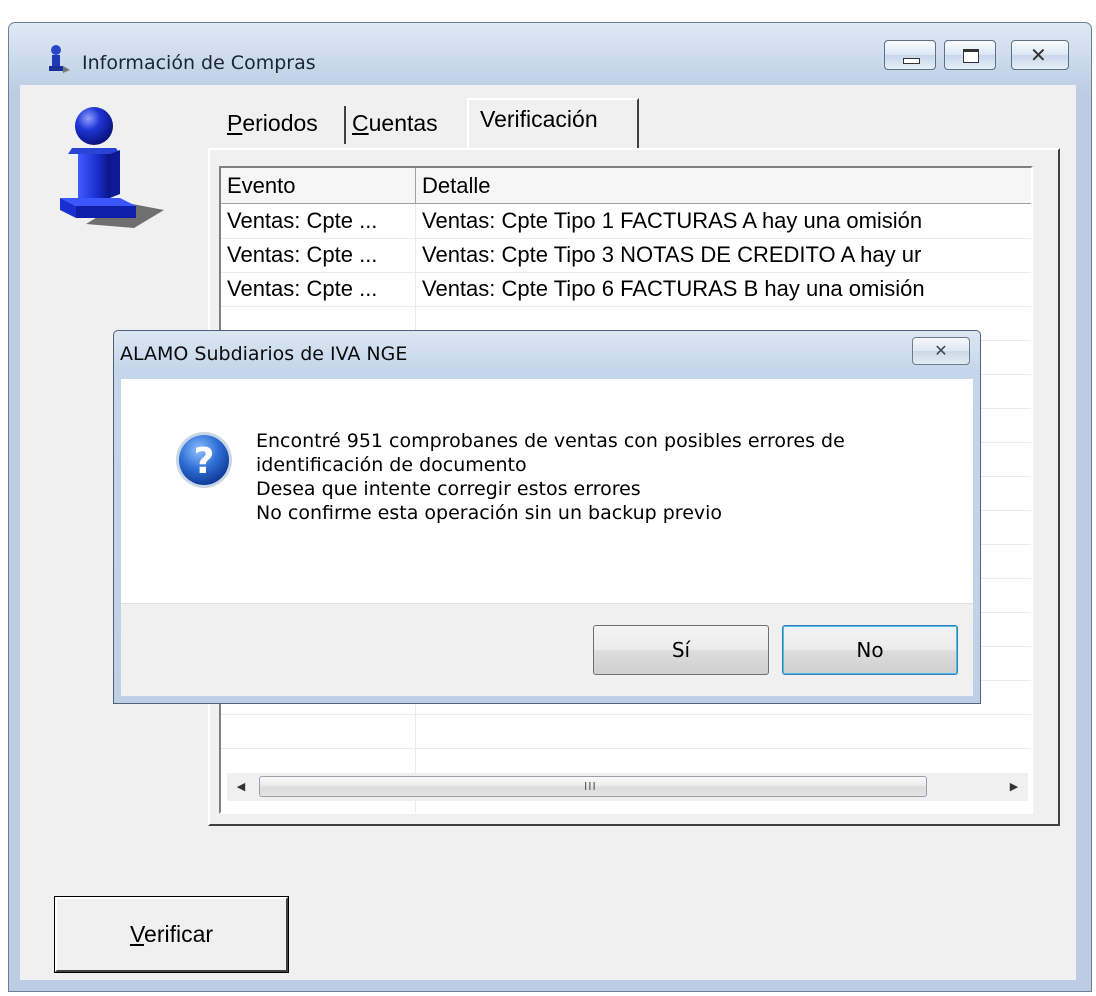  I want to click on scrollbar-grip: III, so click(590, 786).